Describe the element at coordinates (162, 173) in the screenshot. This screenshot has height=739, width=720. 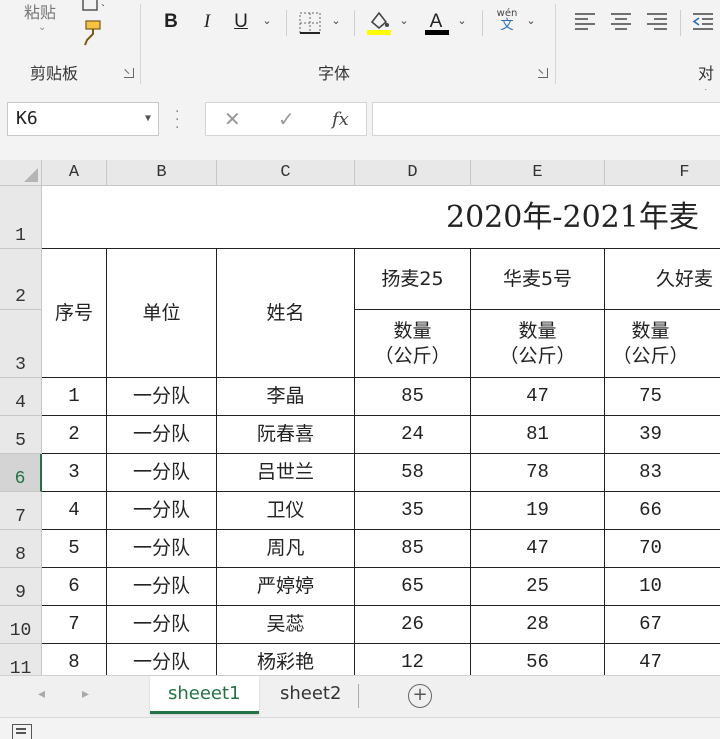
I see `column-header: B` at that location.